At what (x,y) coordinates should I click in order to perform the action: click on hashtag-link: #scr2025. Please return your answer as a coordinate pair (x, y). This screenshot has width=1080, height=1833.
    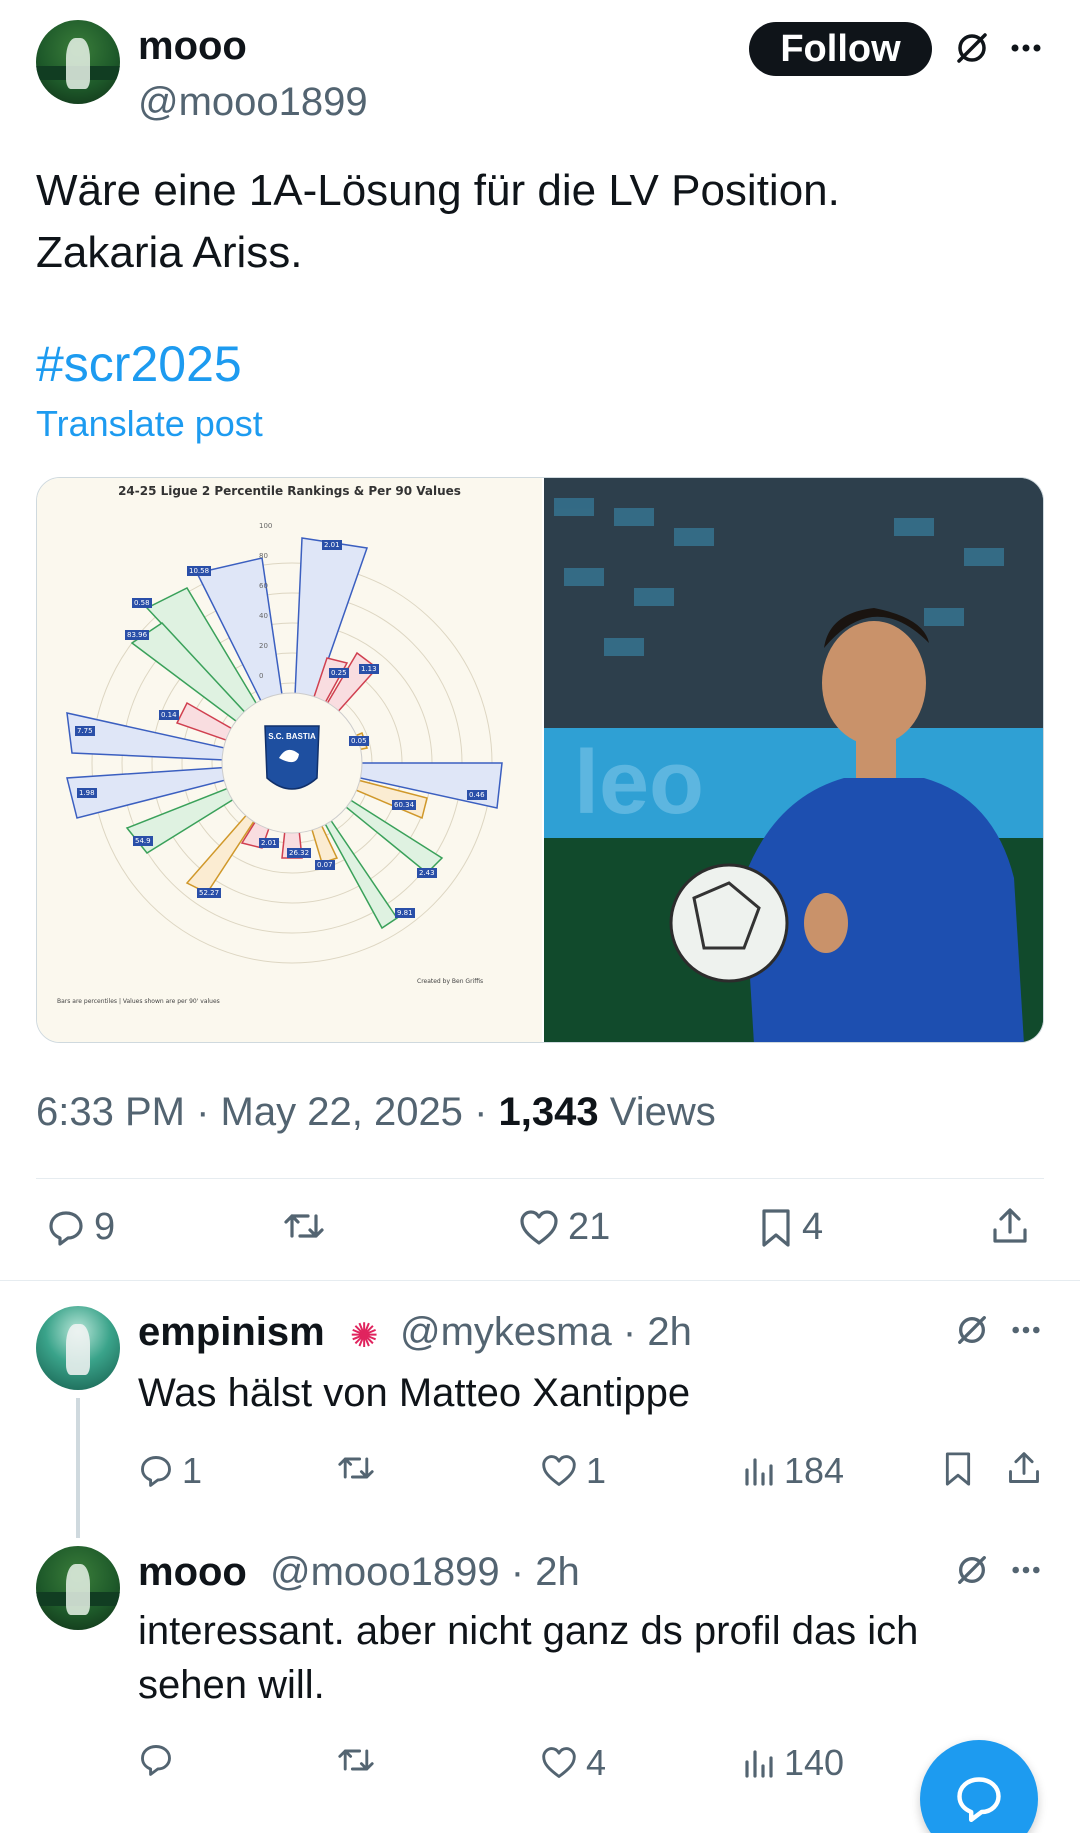
    Looking at the image, I should click on (139, 364).